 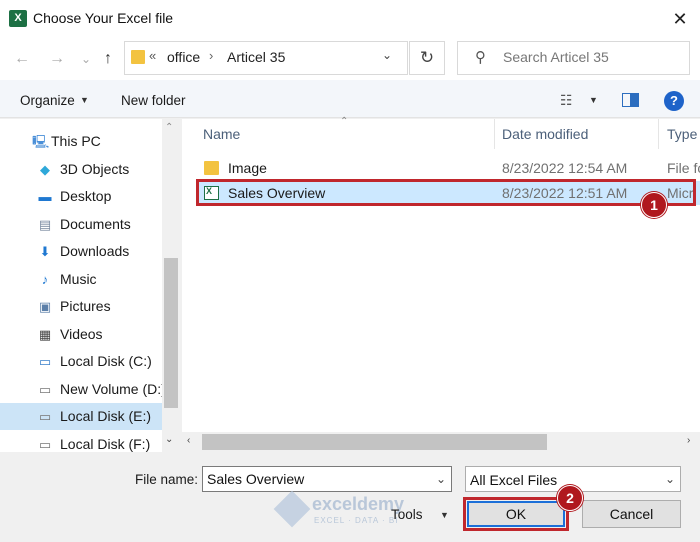 I want to click on file-row-image: Image 8/23/2022 12:54 AM File fo, so click(x=448, y=168).